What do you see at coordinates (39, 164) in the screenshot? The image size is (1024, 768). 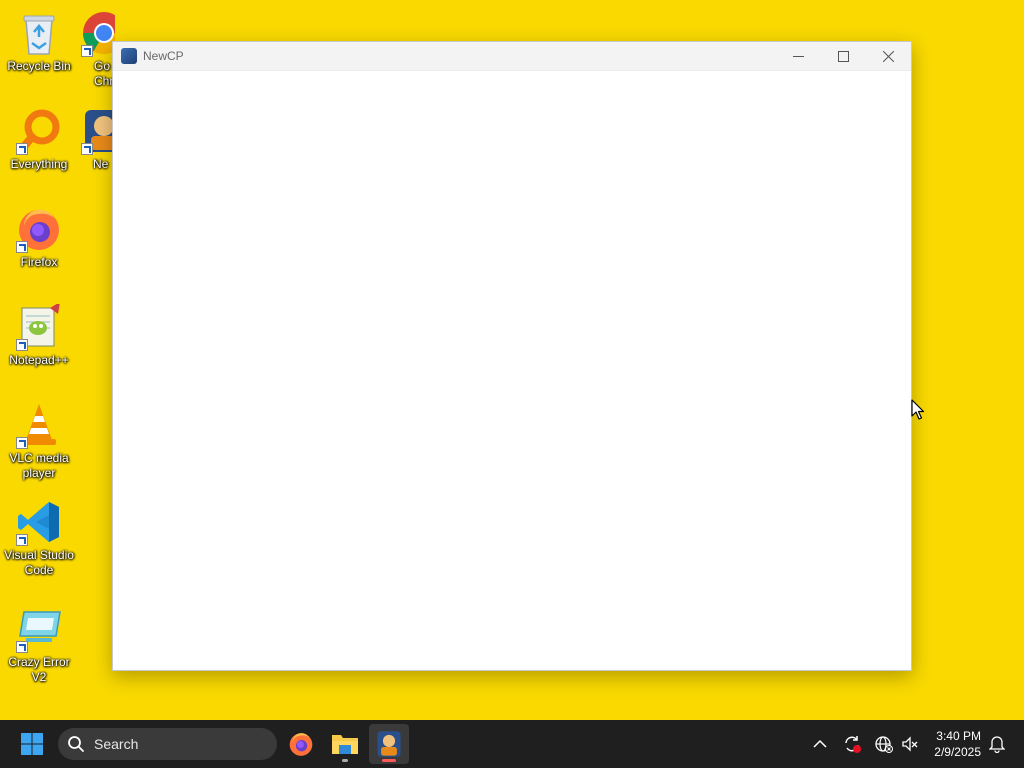 I see `desktop-icon-label: Everything` at bounding box center [39, 164].